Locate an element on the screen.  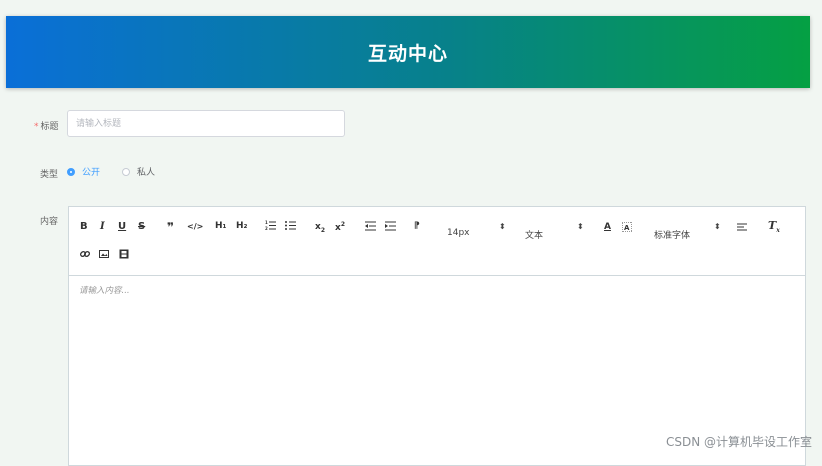
svg-text: 2 is located at coordinates (266, 228).